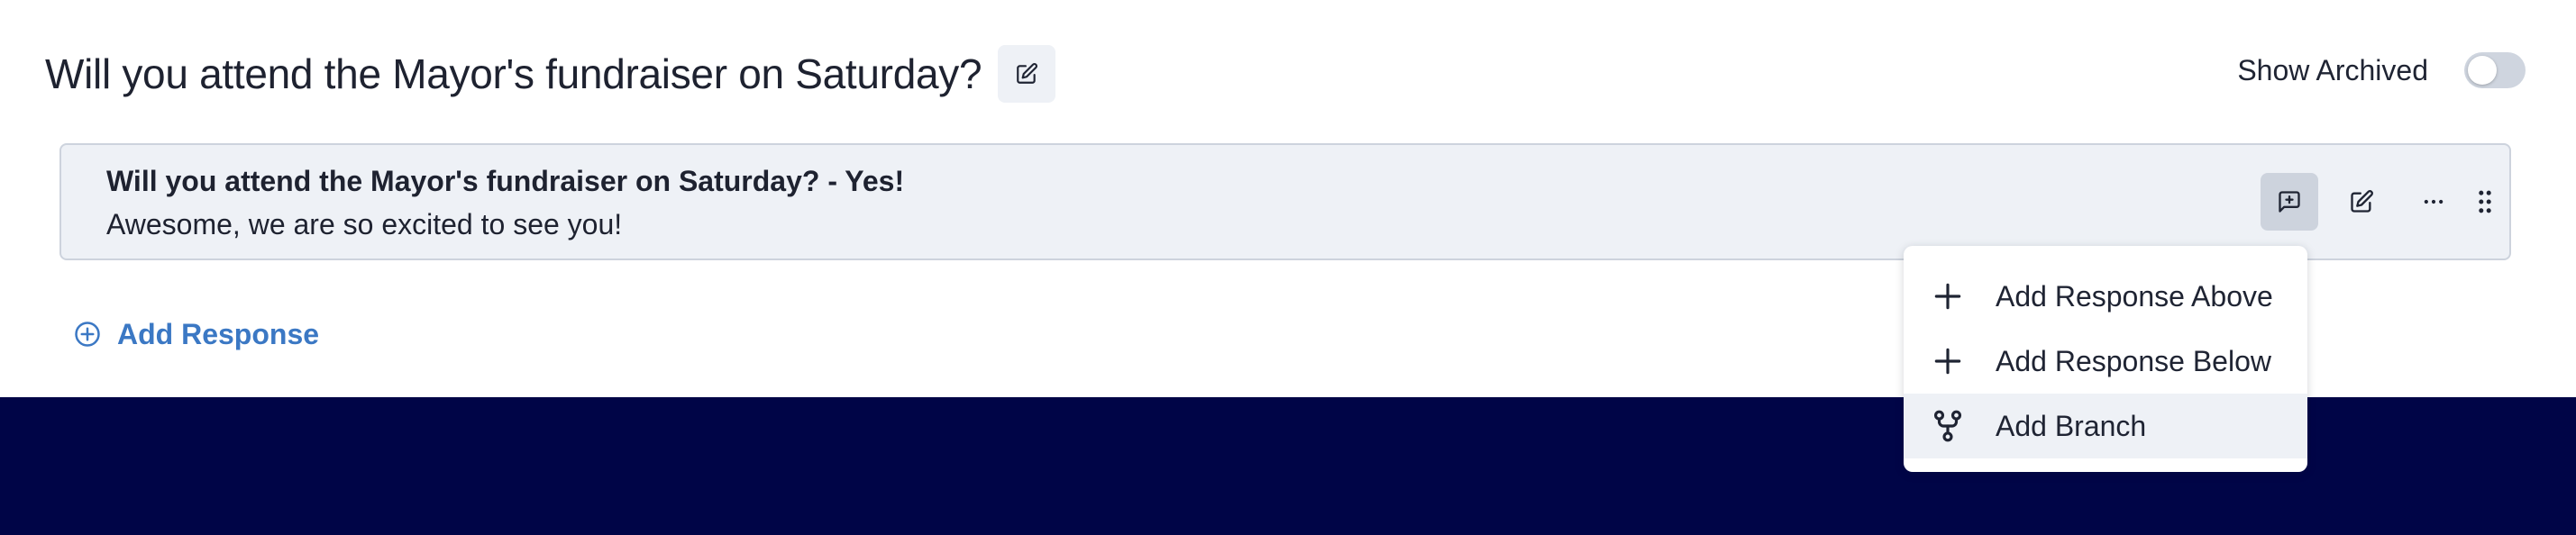 The width and height of the screenshot is (2576, 535). I want to click on menu-item-label: Add Response Above, so click(2134, 296).